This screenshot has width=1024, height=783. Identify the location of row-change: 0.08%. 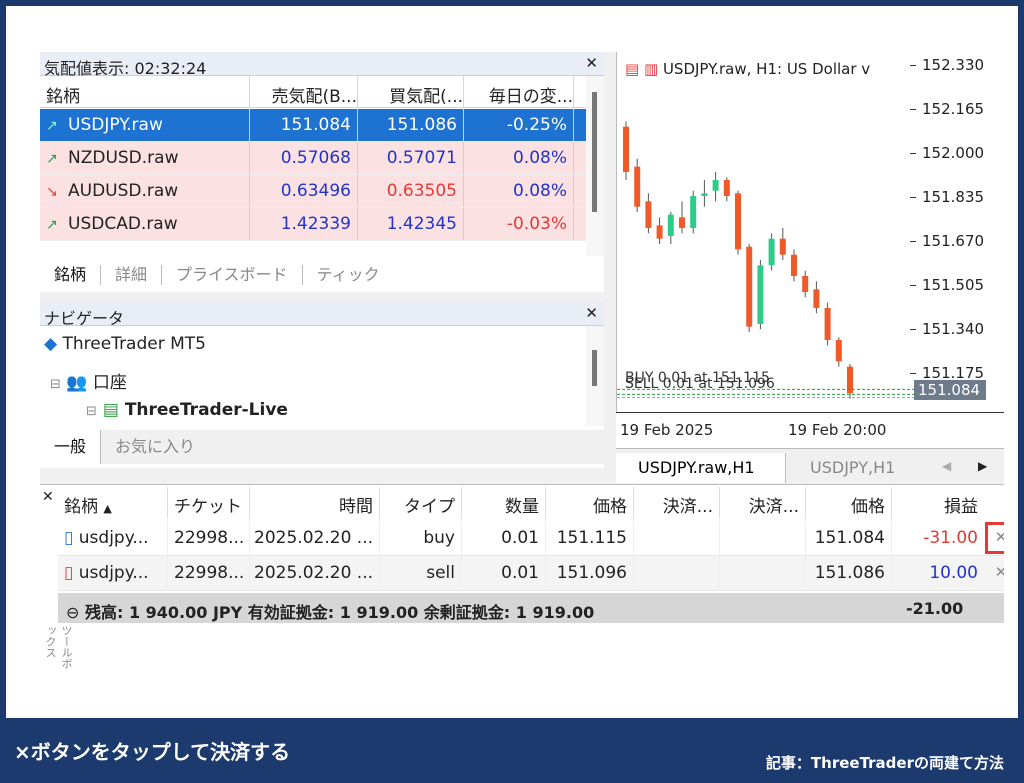
(519, 158).